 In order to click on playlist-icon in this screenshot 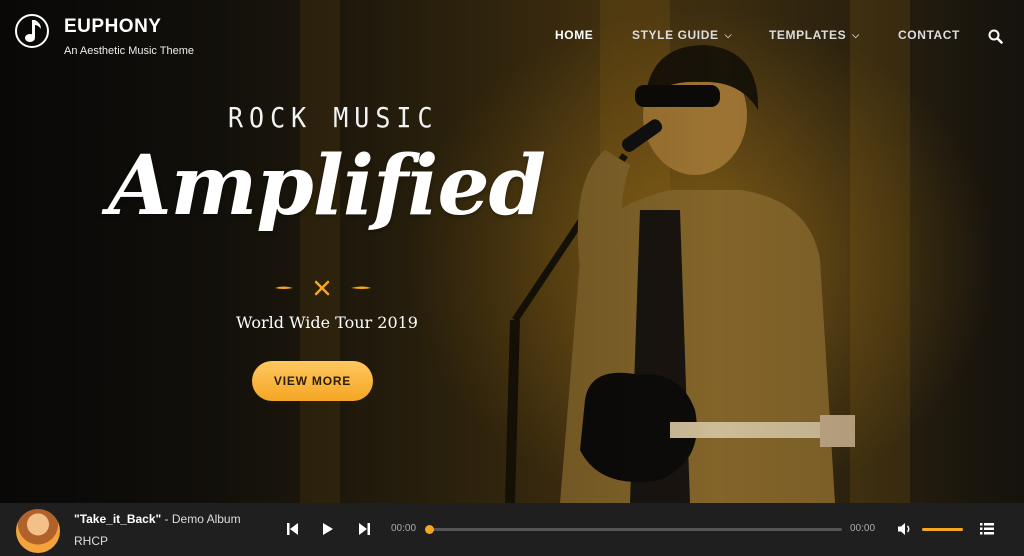, I will do `click(987, 529)`.